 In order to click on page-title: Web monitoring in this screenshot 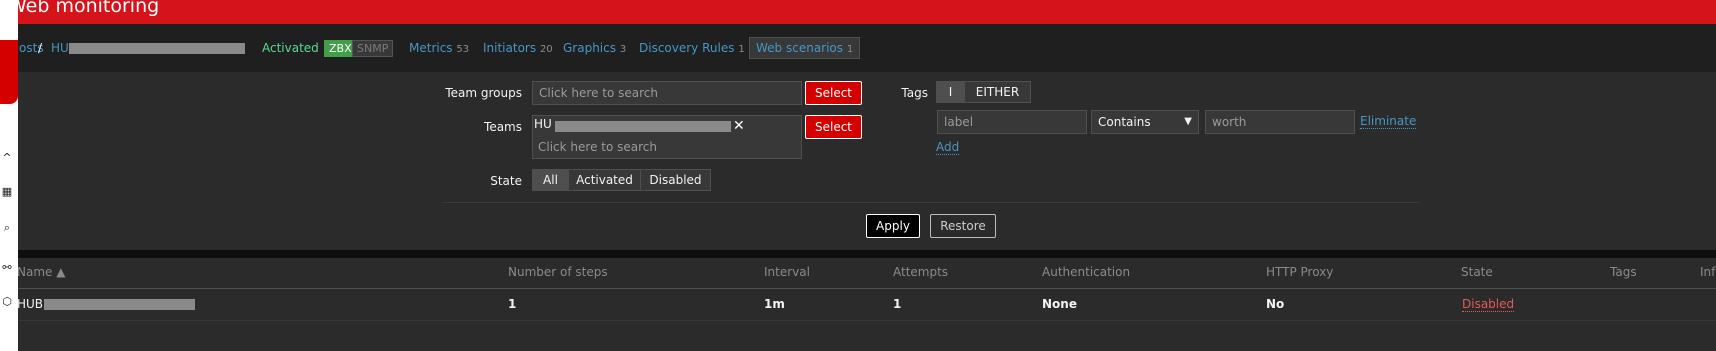, I will do `click(84, 8)`.